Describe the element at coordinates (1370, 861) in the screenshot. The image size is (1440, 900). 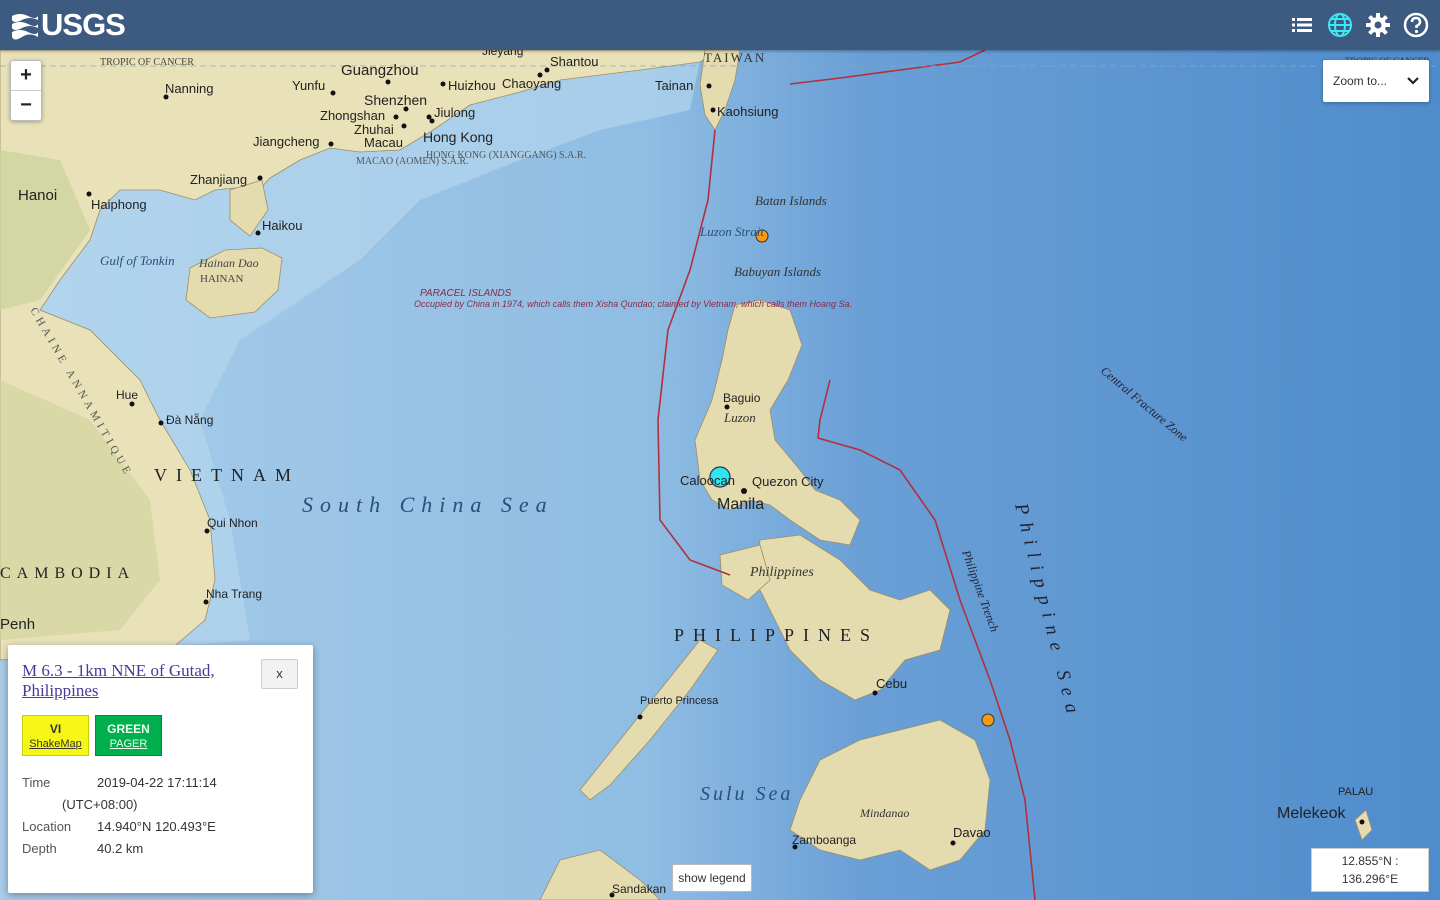
I see `coord-lat: 12.855°N :` at that location.